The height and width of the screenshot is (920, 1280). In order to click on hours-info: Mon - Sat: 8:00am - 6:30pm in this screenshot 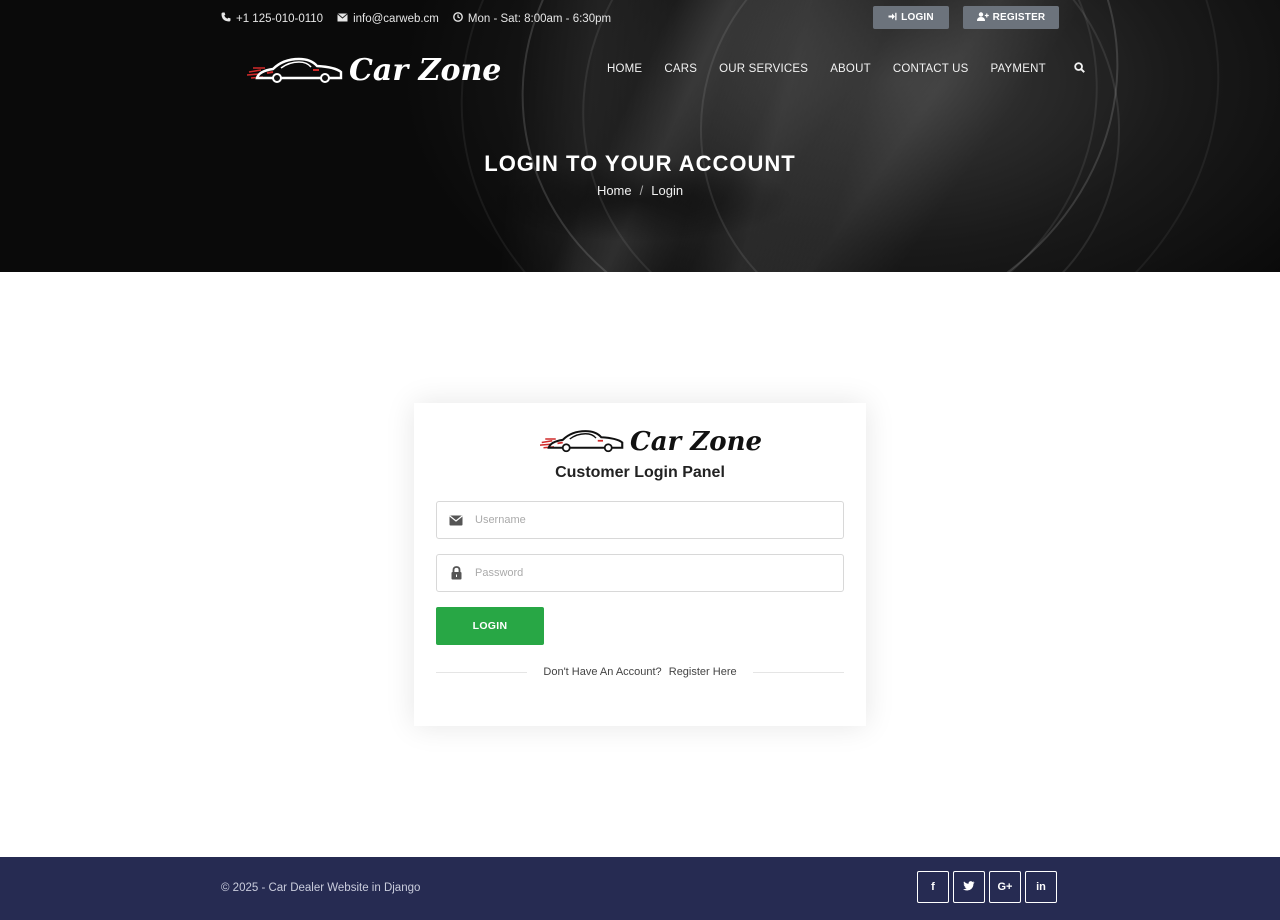, I will do `click(532, 18)`.